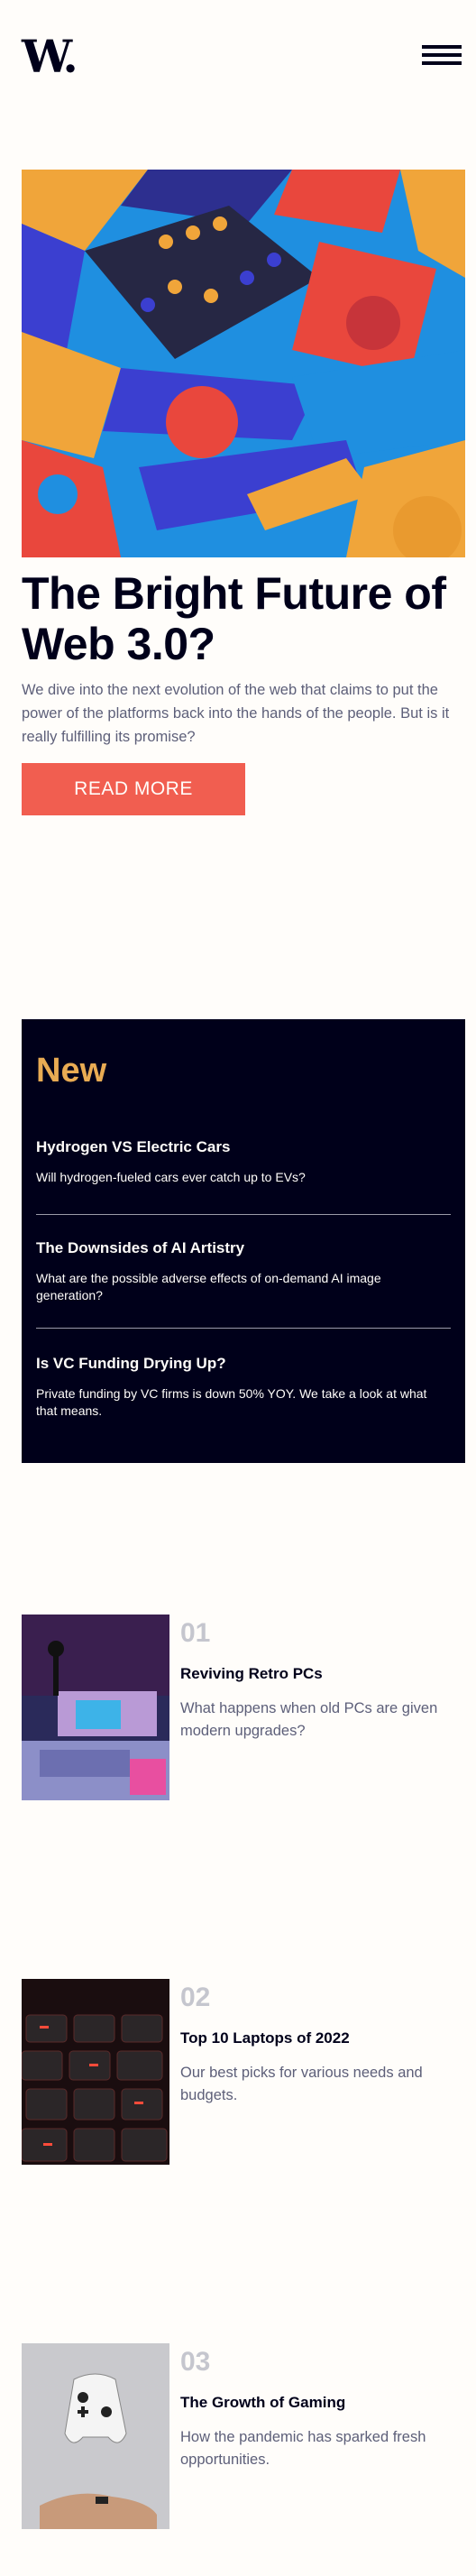 The width and height of the screenshot is (476, 2576). I want to click on new-section-title: New, so click(71, 1071).